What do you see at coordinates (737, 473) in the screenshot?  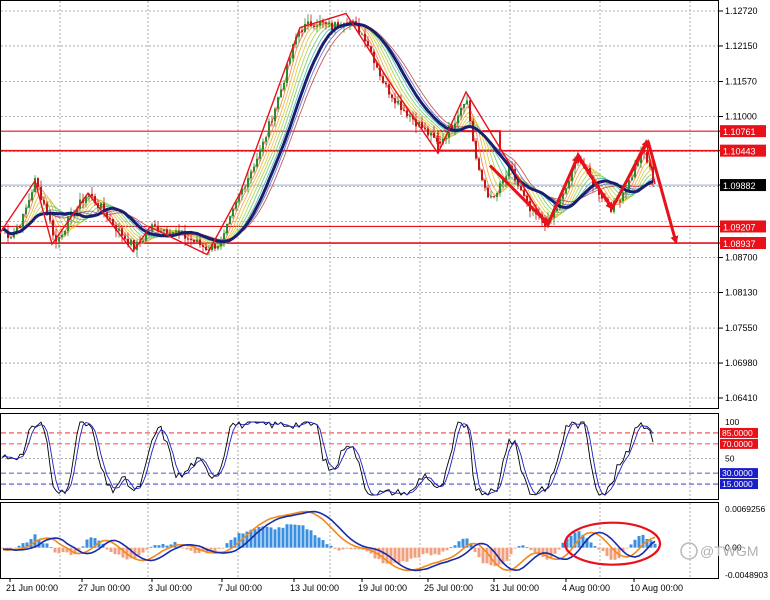 I see `stoch-level-tag-label: 30.0000` at bounding box center [737, 473].